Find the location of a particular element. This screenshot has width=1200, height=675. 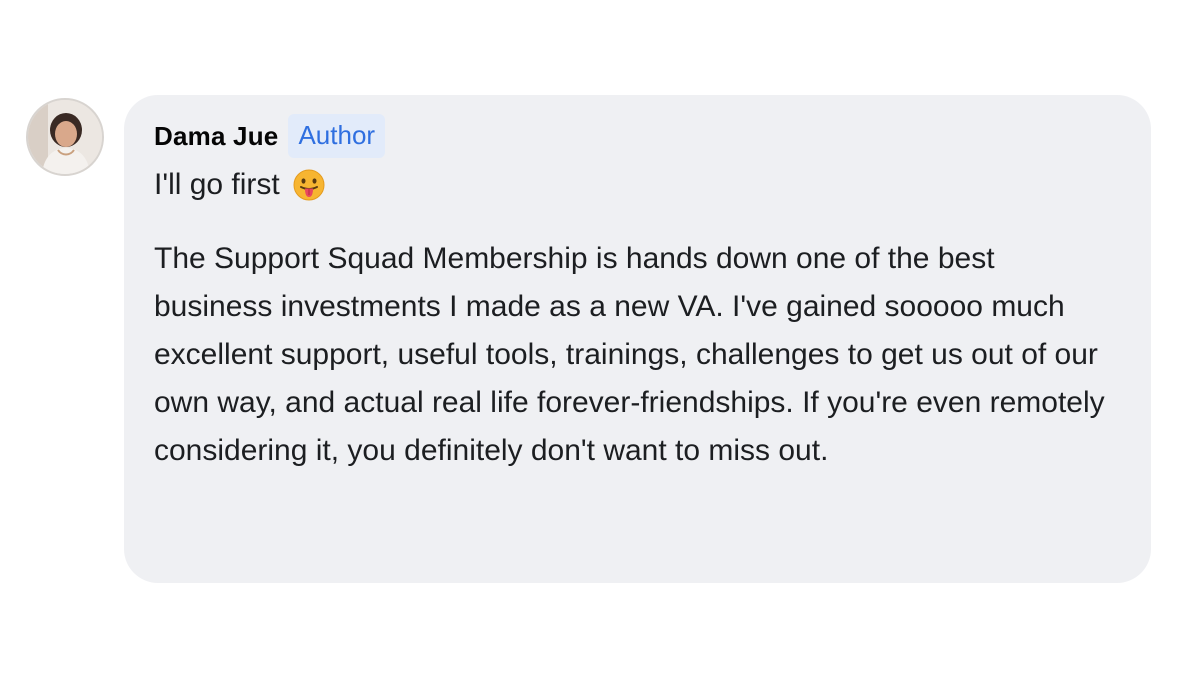

comment-header: Dama Jue Author is located at coordinates (637, 136).